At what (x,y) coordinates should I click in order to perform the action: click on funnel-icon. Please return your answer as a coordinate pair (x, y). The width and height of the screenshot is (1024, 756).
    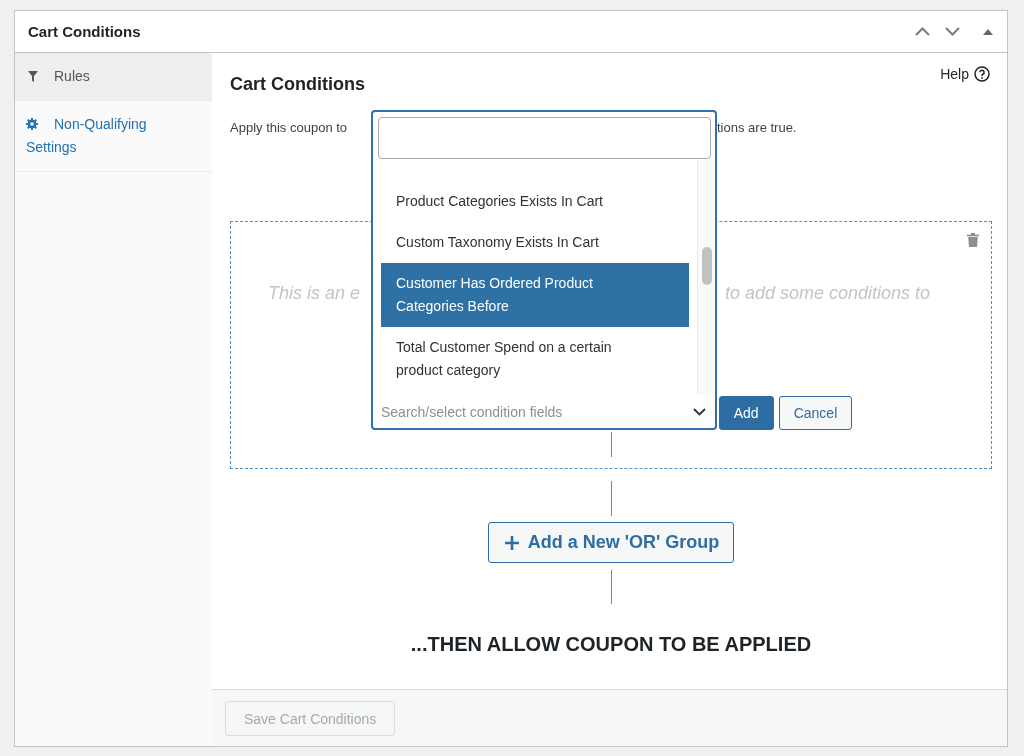
    Looking at the image, I should click on (33, 76).